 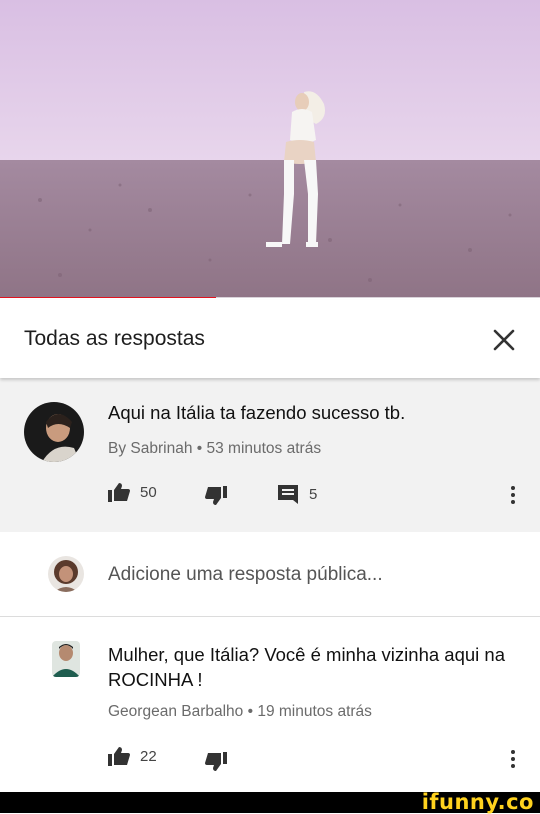 What do you see at coordinates (132, 756) in the screenshot?
I see `like-button: 22` at bounding box center [132, 756].